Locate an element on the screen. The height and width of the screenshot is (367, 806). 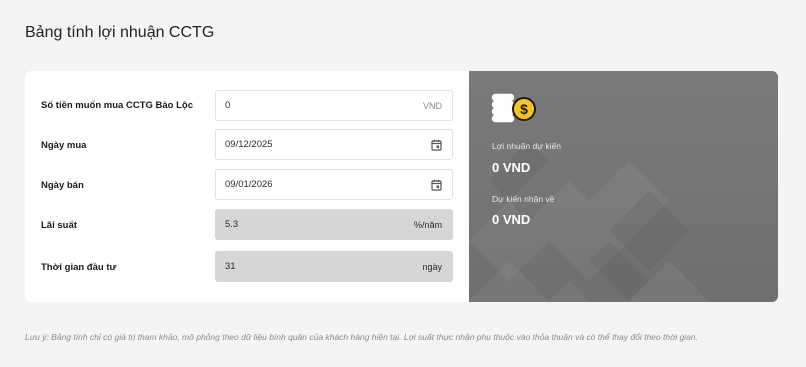
buy-date-value: 09/12/2025 is located at coordinates (249, 144).